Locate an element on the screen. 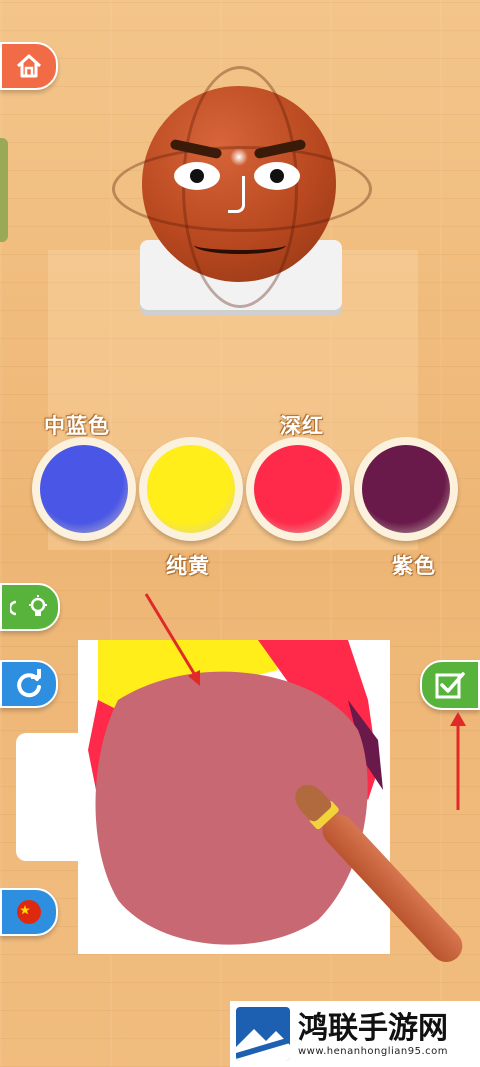 The height and width of the screenshot is (1067, 480). lightbulb-icon is located at coordinates (28, 605).